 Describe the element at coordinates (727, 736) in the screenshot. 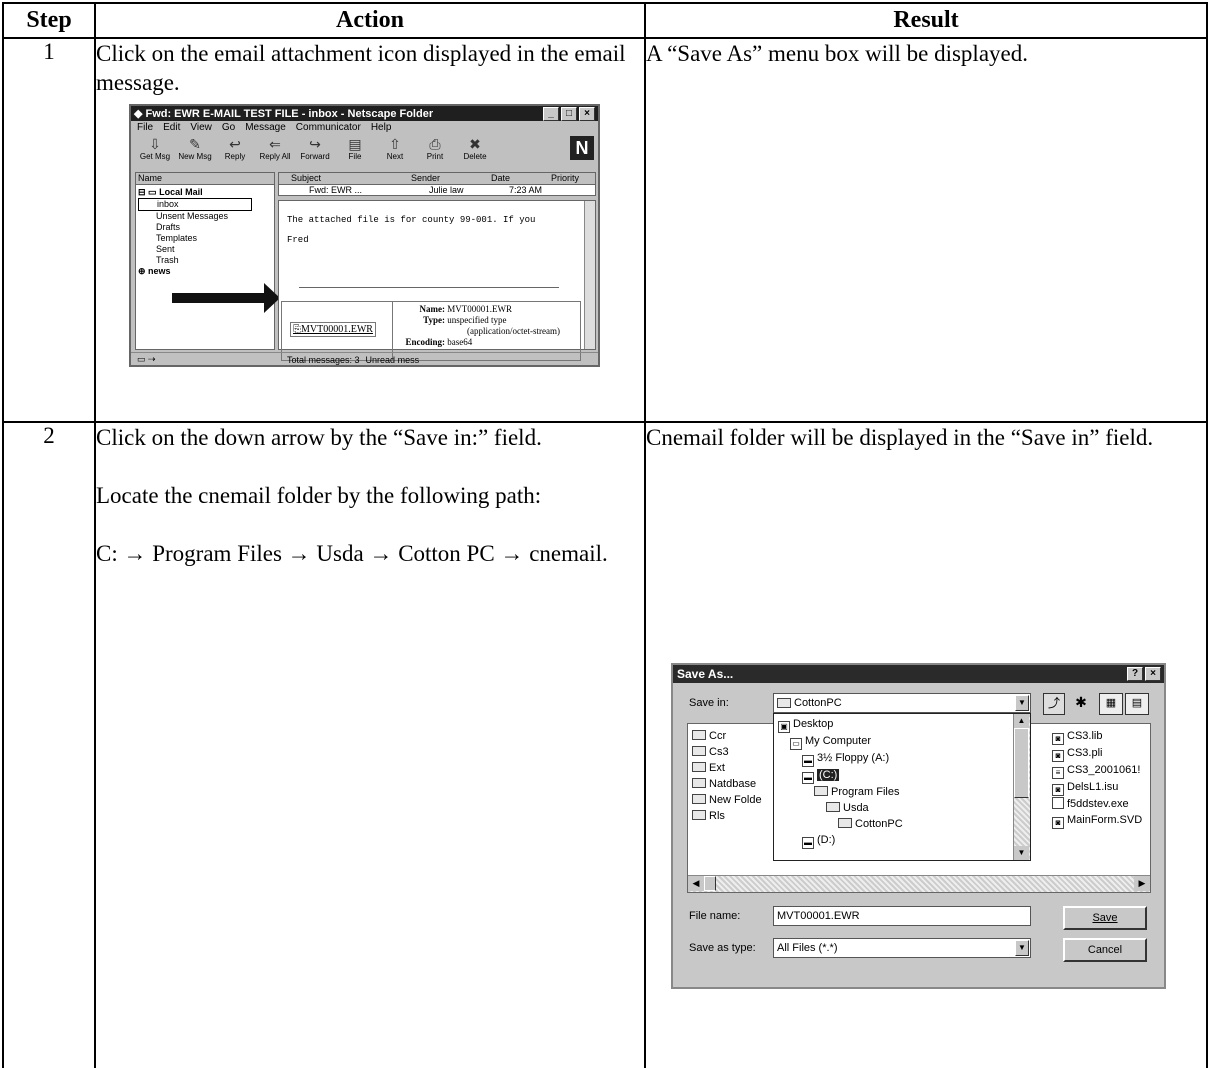

I see `folder-item: Ccr` at that location.